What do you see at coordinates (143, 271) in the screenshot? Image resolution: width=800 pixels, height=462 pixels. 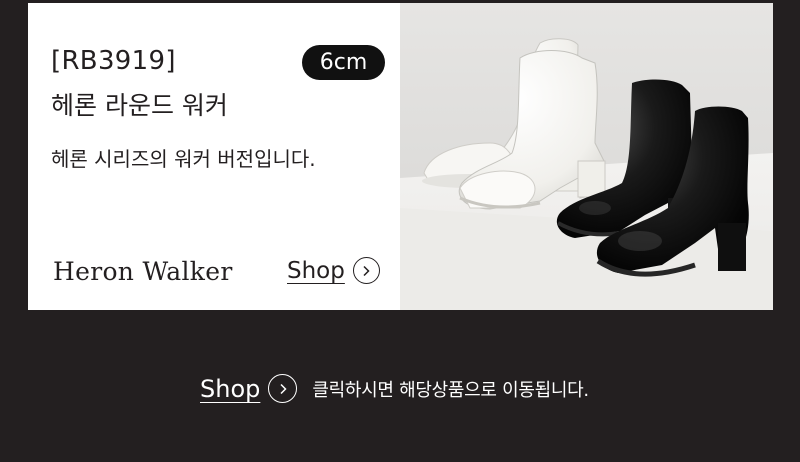 I see `series-name: Heron Walker` at bounding box center [143, 271].